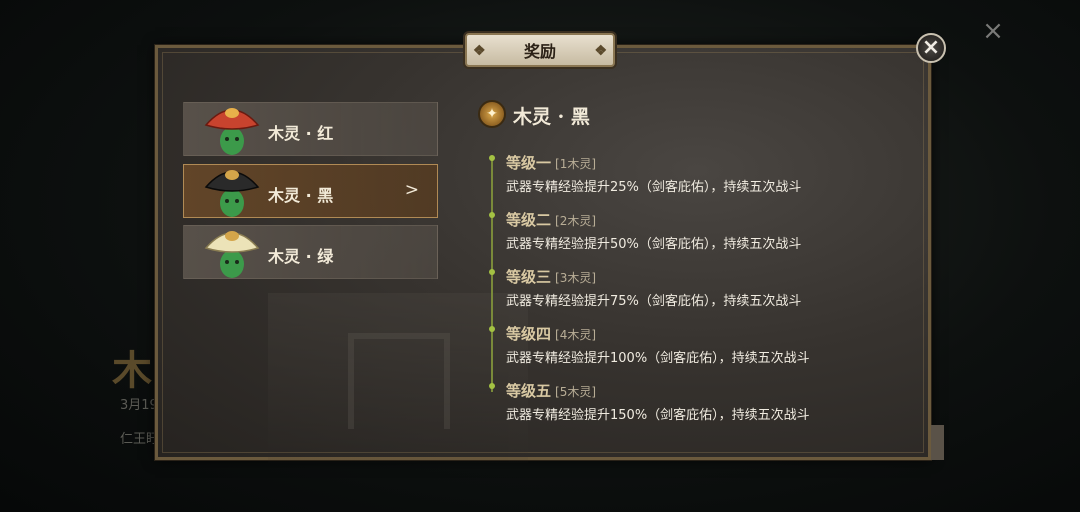 This screenshot has width=1080, height=512. Describe the element at coordinates (132, 370) in the screenshot. I see `background-title: 木` at that location.